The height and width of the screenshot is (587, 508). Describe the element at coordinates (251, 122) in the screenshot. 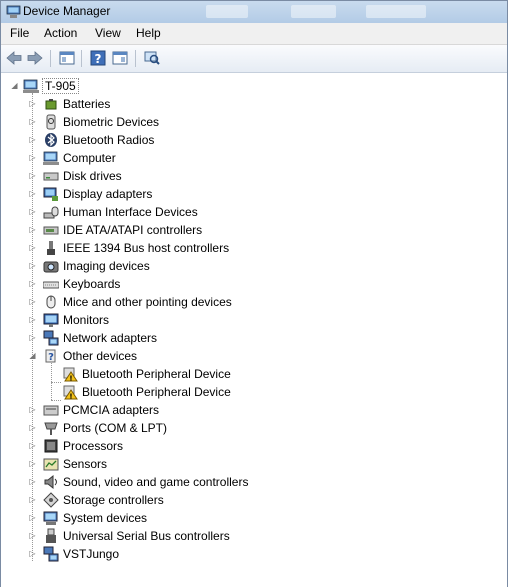

I see `tree-node: ▷ Biometric Devices` at that location.